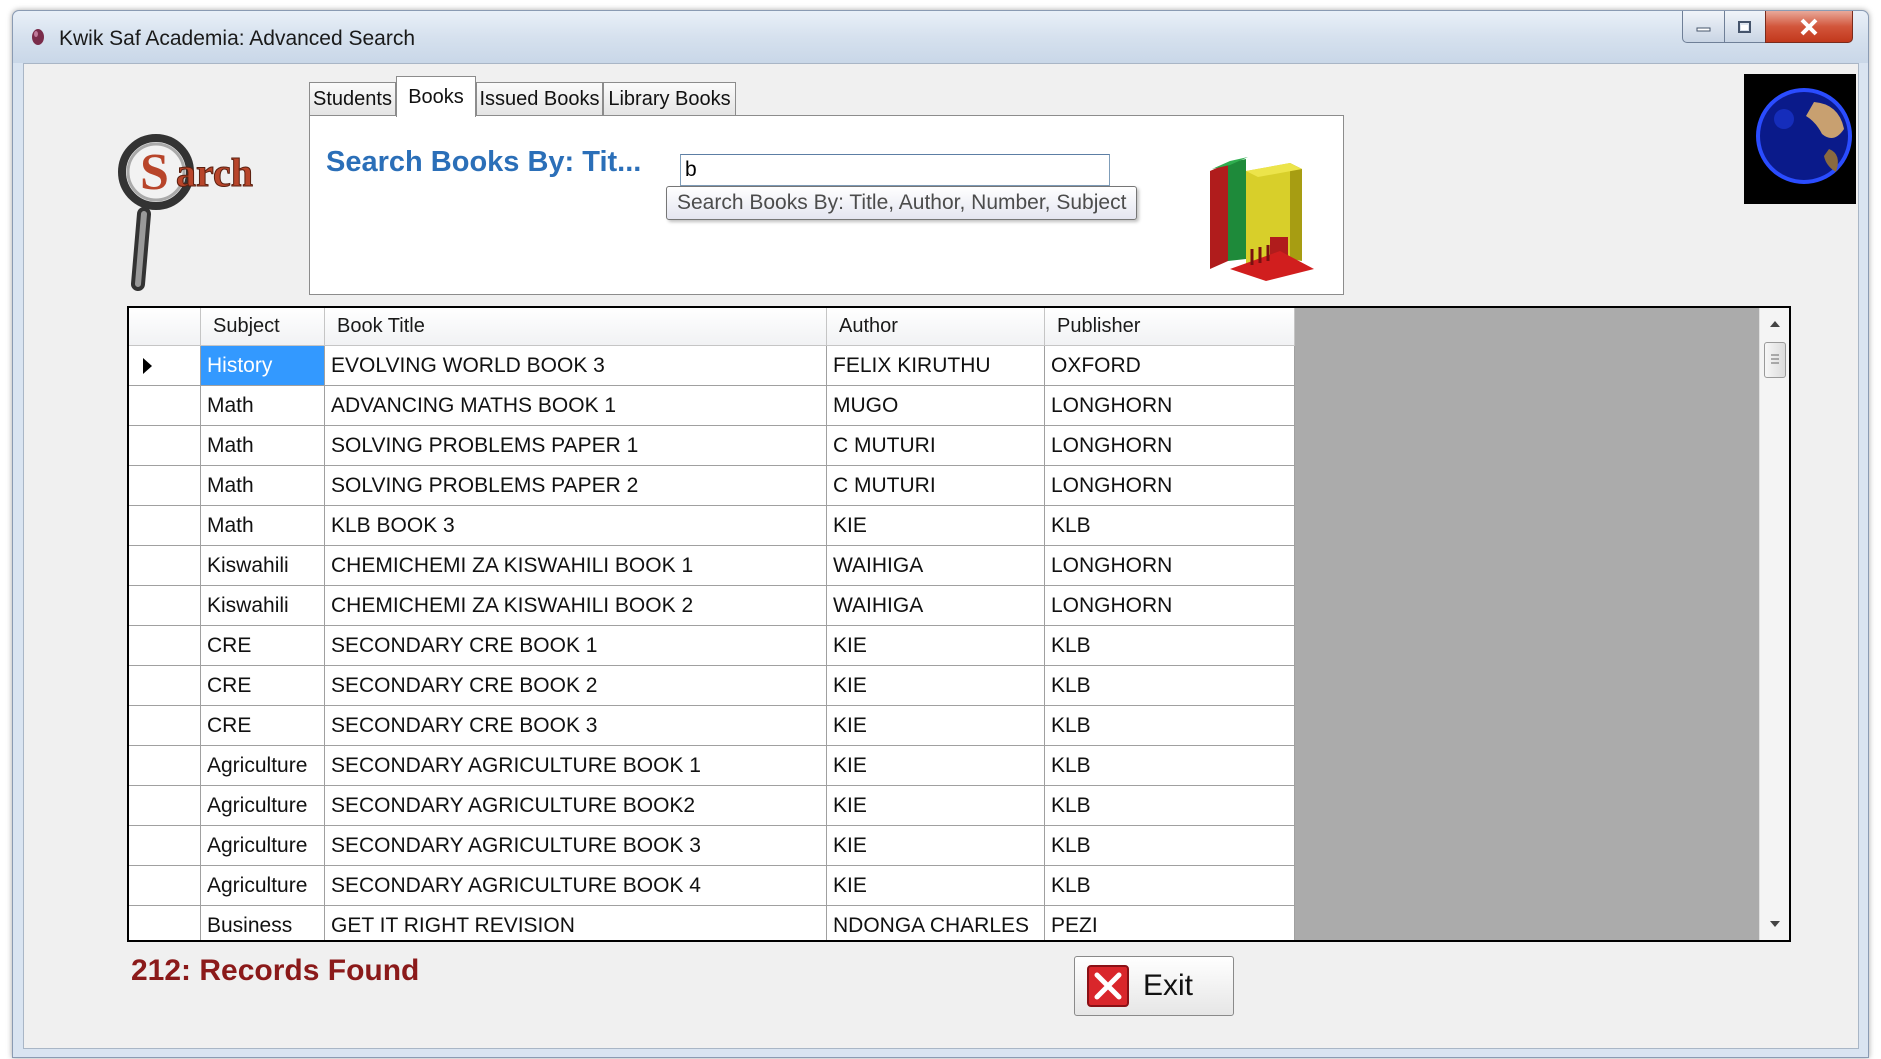 Image resolution: width=1881 pixels, height=1059 pixels. I want to click on cell-book-title: CHEMICHEMI ZA KISWAHILI BOOK 2, so click(576, 606).